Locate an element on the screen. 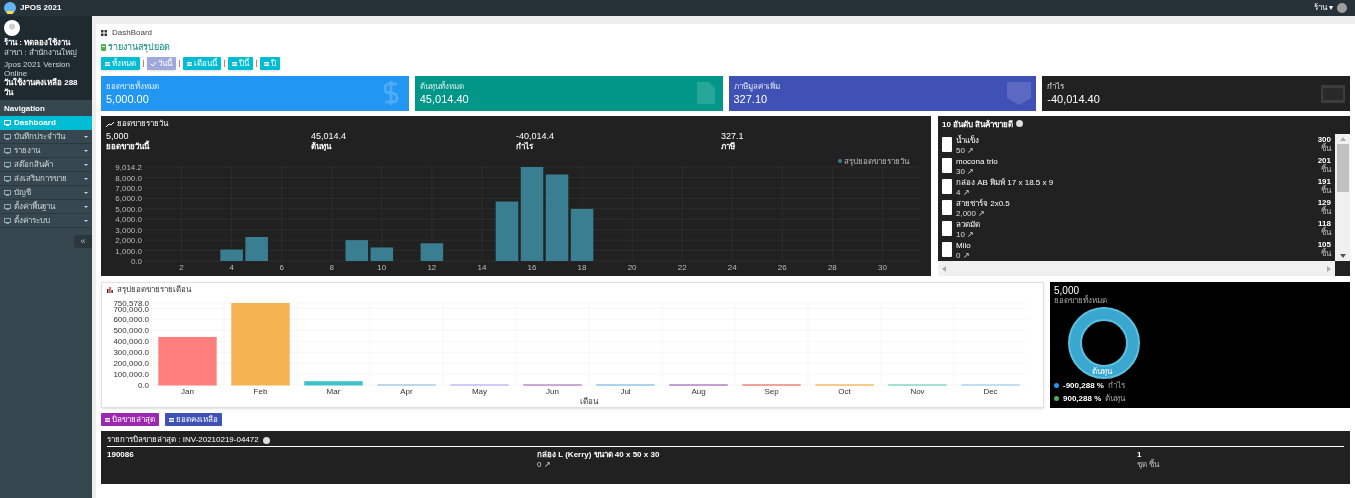 Image resolution: width=1355 pixels, height=498 pixels. nav-item: บัญชี is located at coordinates (46, 193).